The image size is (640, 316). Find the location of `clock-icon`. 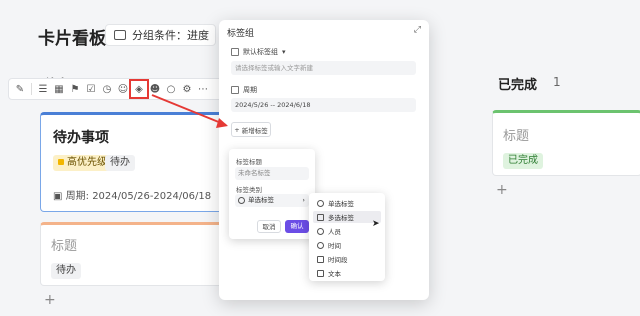

clock-icon is located at coordinates (320, 245).